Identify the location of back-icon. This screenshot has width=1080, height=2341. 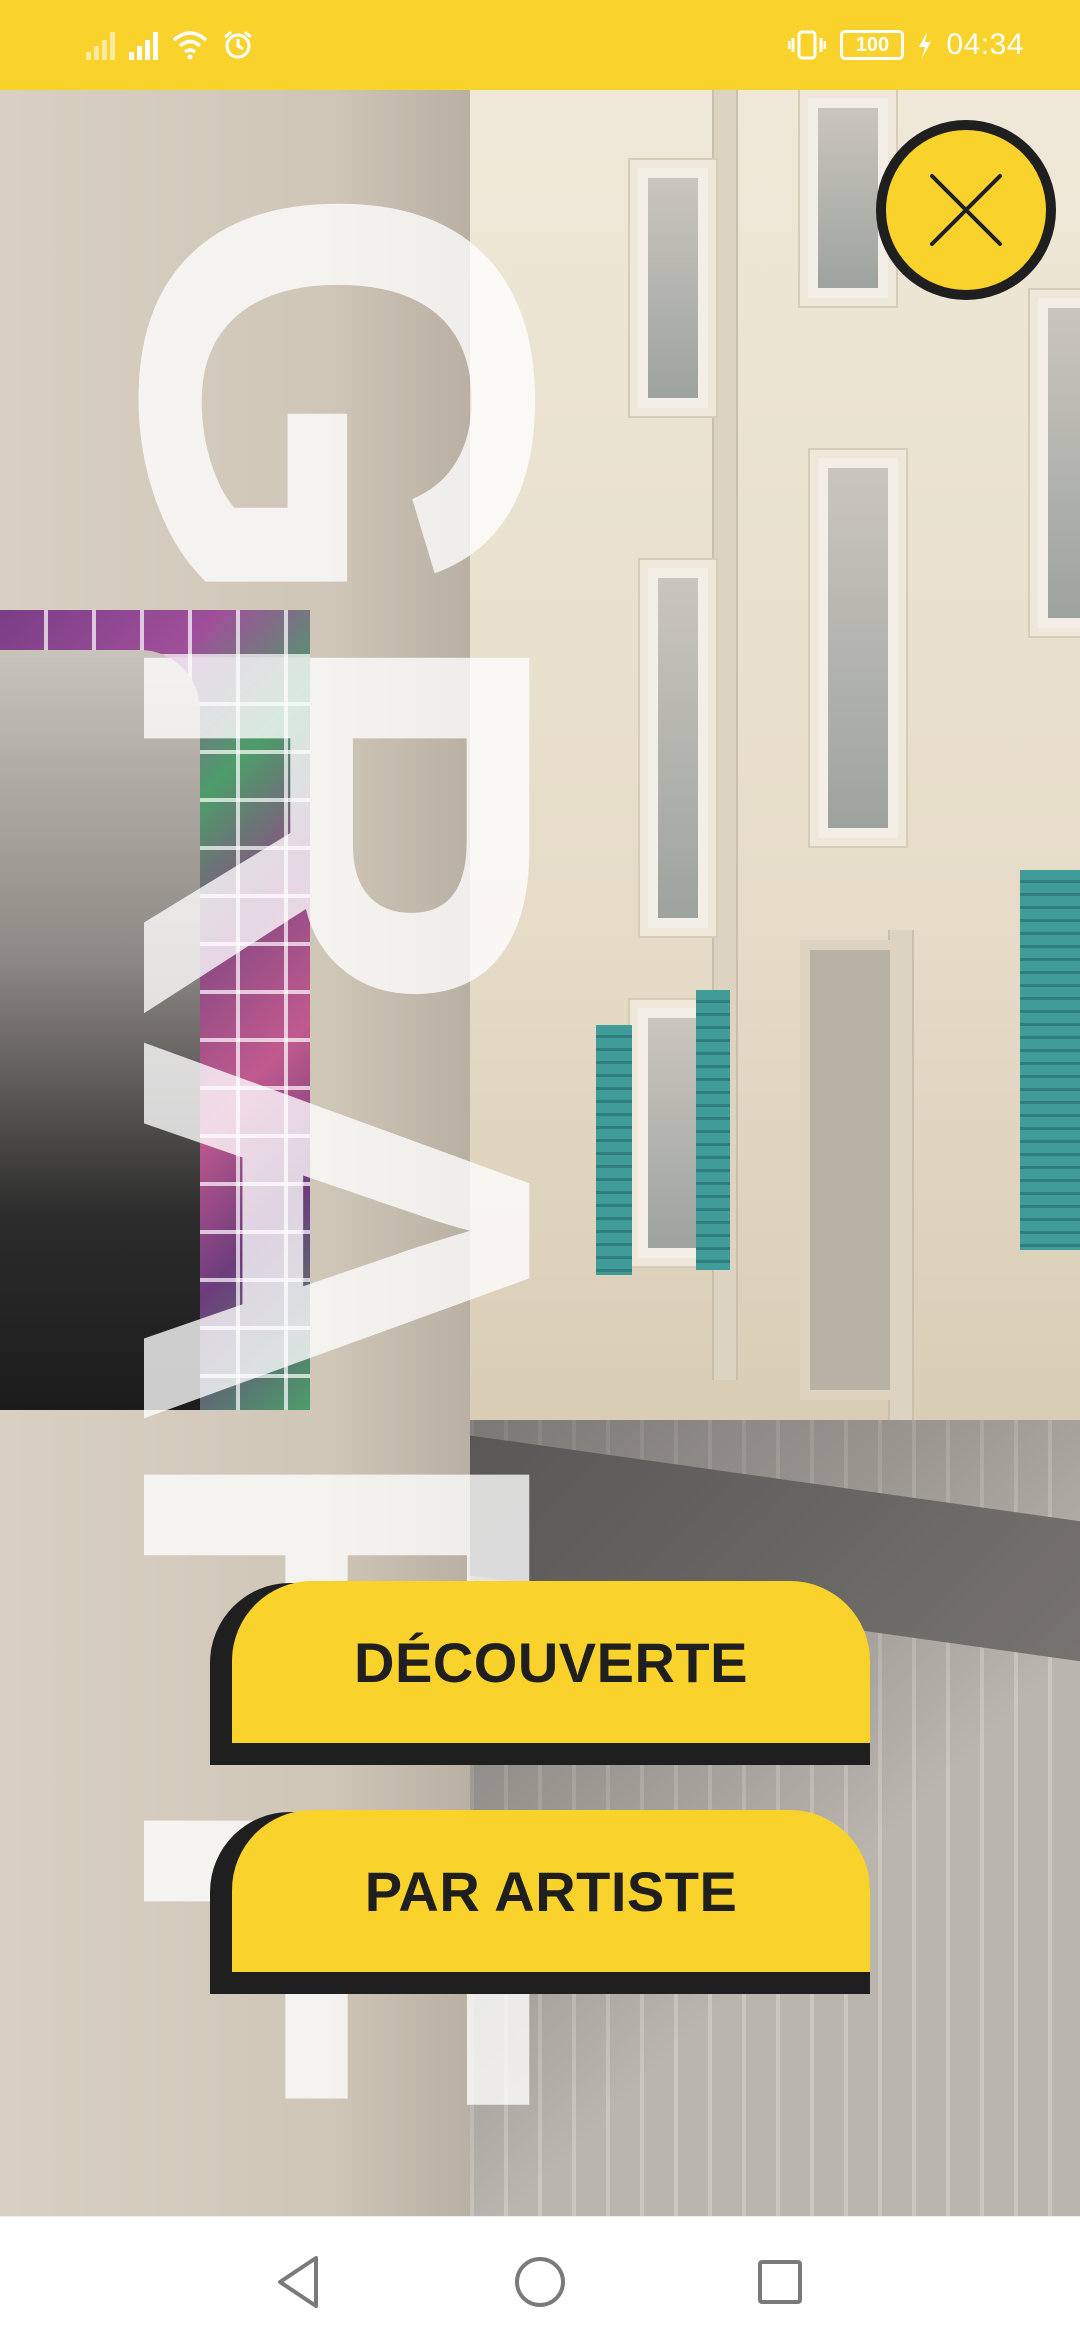
(298, 2282).